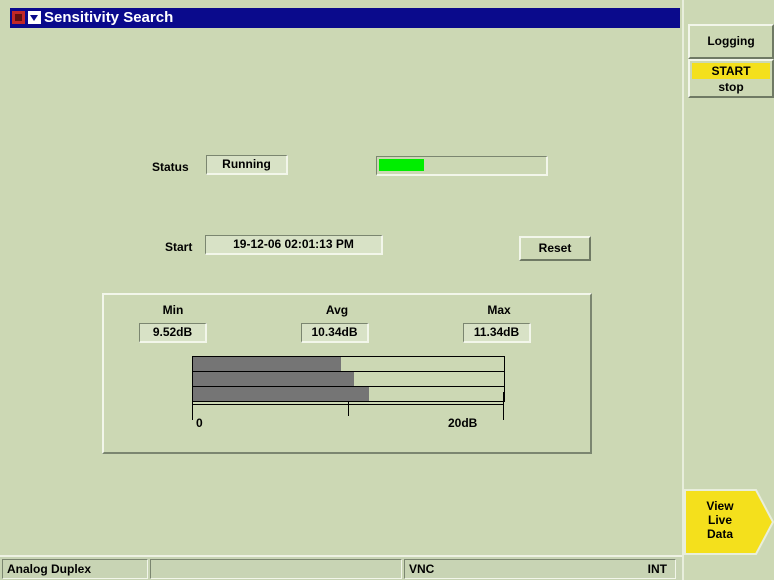 The width and height of the screenshot is (774, 580). Describe the element at coordinates (173, 333) in the screenshot. I see `min-value: 9.52dB` at that location.